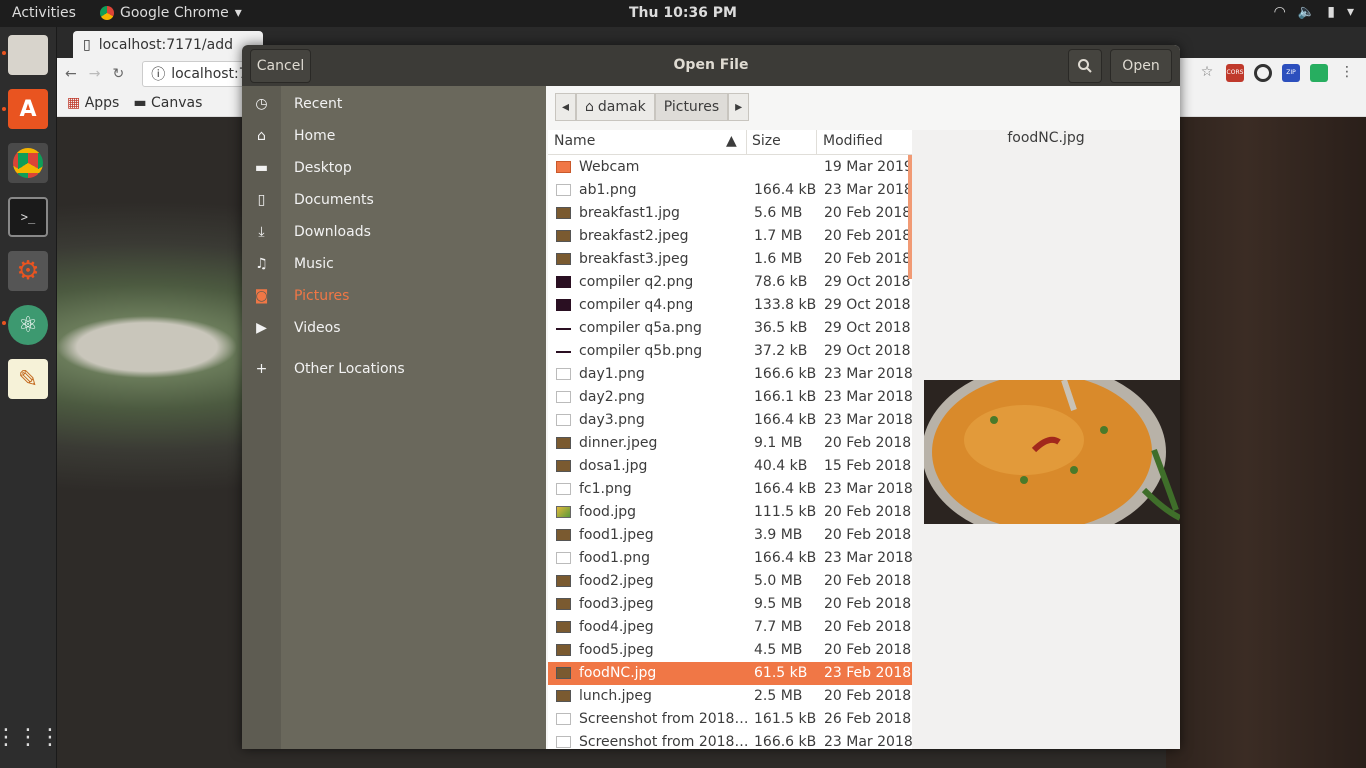 This screenshot has width=1366, height=768. What do you see at coordinates (1280, 12) in the screenshot?
I see `wifi-icon: ◠` at bounding box center [1280, 12].